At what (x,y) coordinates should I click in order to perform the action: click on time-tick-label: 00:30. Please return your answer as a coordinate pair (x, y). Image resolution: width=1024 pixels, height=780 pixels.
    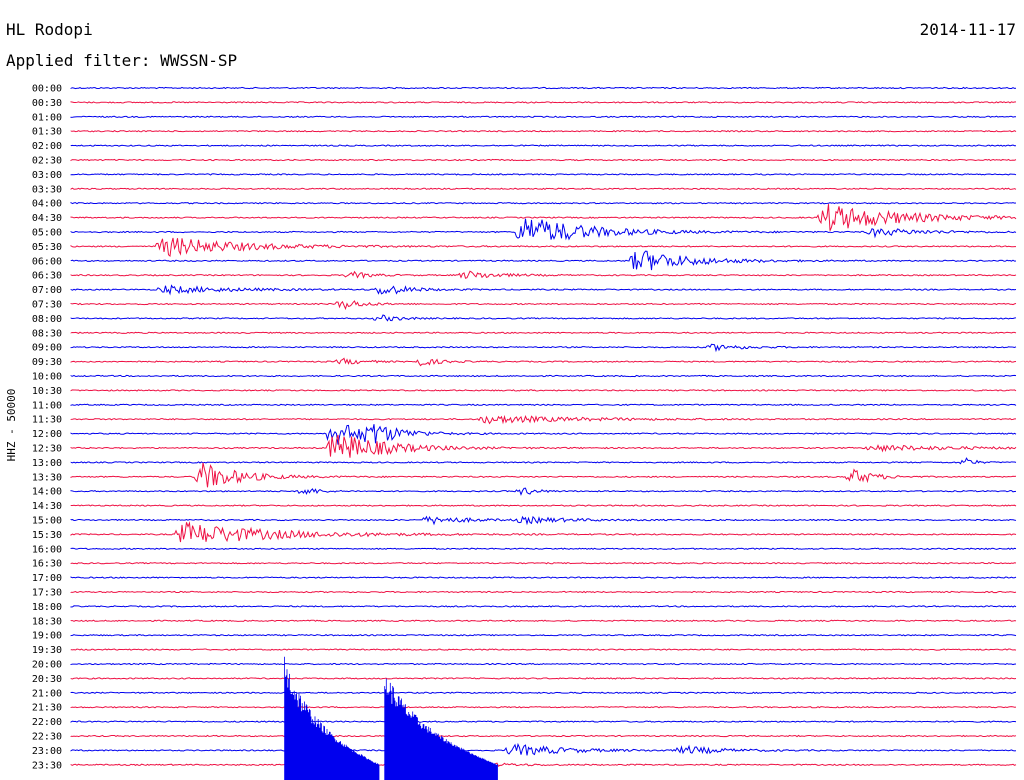
    Looking at the image, I should click on (47, 103).